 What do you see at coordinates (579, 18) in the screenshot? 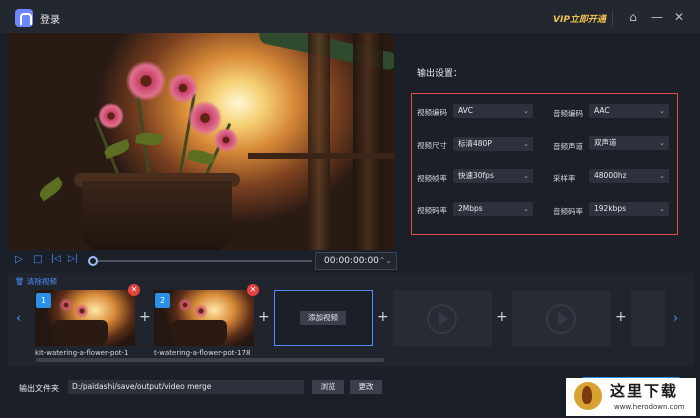
I see `vip-activate-button: VIP立即开通` at bounding box center [579, 18].